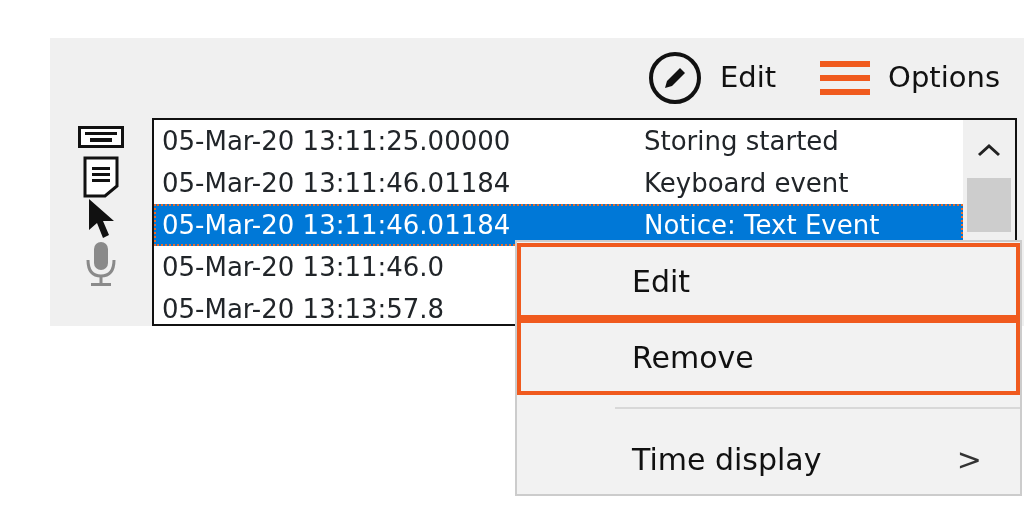 The height and width of the screenshot is (520, 1024). Describe the element at coordinates (337, 141) in the screenshot. I see `timestamp-text: 05-Mar-20 13:11:25.00000` at that location.